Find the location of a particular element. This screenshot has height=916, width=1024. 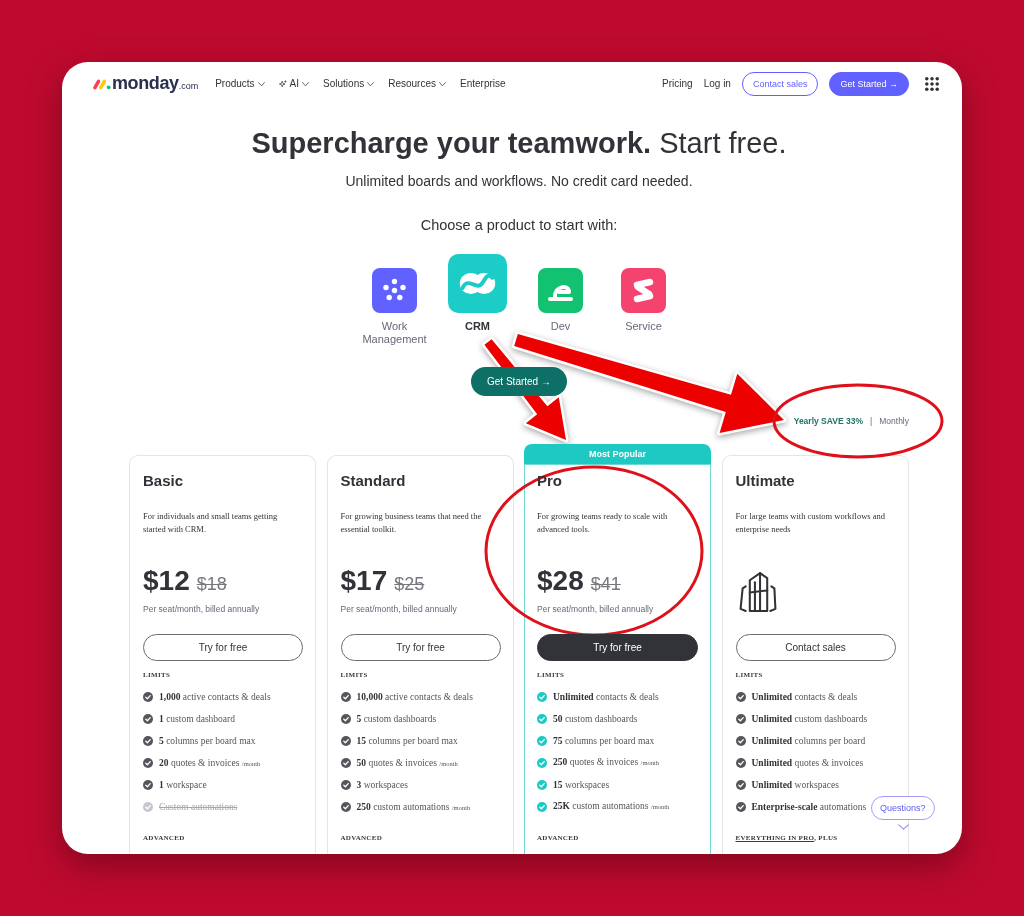

feature-text: 50 custom dashboards is located at coordinates (595, 718).